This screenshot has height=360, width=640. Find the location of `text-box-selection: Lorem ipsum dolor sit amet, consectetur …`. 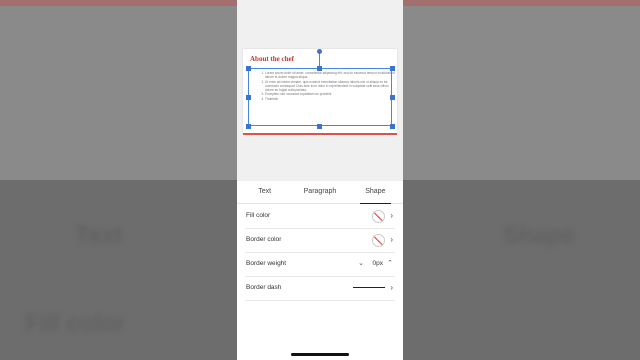

text-box-selection: Lorem ipsum dolor sit amet, consectetur … is located at coordinates (321, 97).